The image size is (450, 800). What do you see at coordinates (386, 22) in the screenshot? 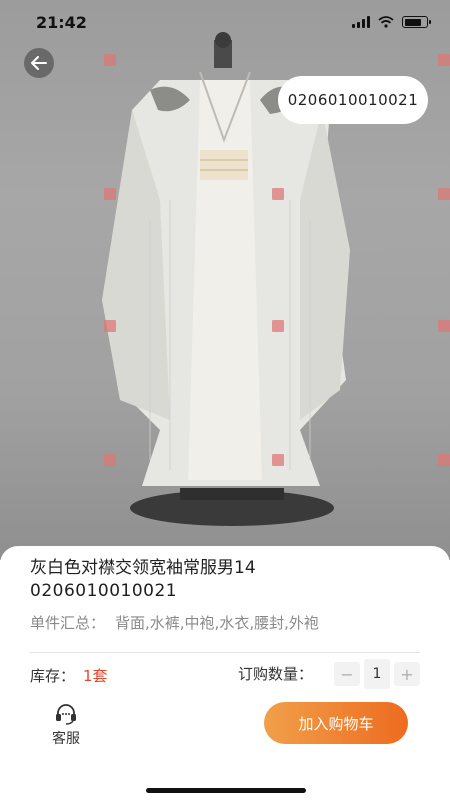
I see `wifi-icon` at bounding box center [386, 22].